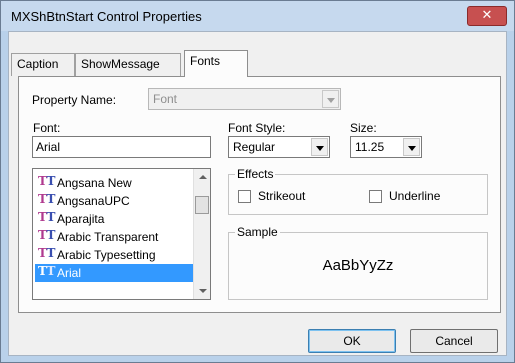 The image size is (515, 363). Describe the element at coordinates (122, 255) in the screenshot. I see `list-item: TT Arabic Typesetting` at that location.